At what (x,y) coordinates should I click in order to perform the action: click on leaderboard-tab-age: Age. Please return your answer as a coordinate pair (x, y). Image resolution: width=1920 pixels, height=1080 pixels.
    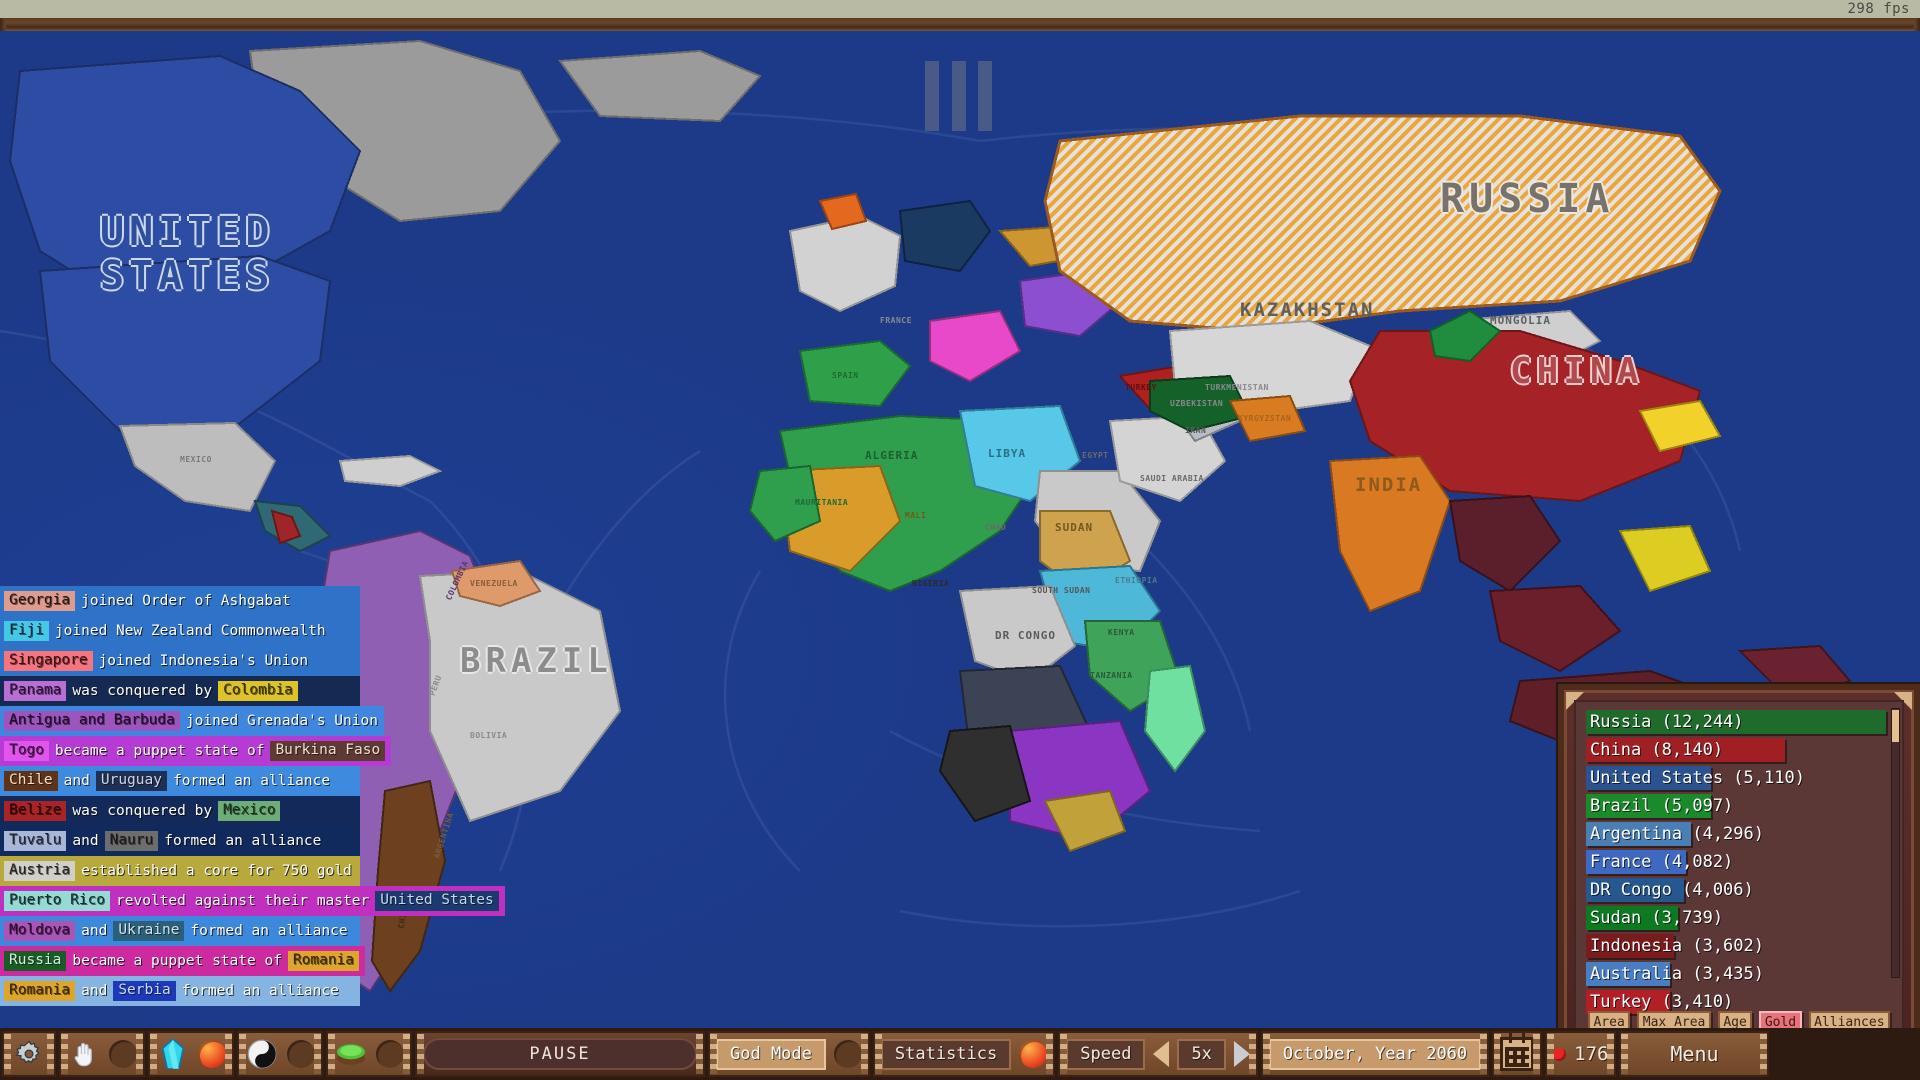
    Looking at the image, I should click on (1735, 1020).